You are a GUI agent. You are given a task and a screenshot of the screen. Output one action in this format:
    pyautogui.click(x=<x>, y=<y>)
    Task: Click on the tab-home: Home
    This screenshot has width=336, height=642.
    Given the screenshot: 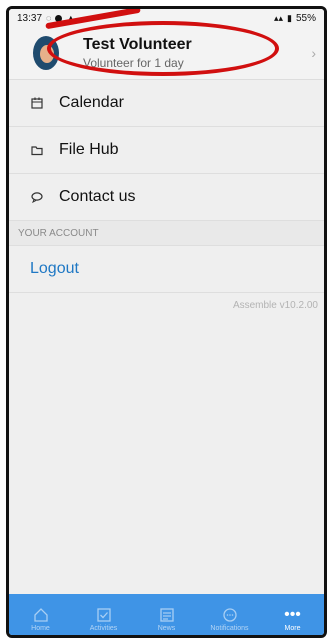 What is the action you would take?
    pyautogui.click(x=41, y=619)
    